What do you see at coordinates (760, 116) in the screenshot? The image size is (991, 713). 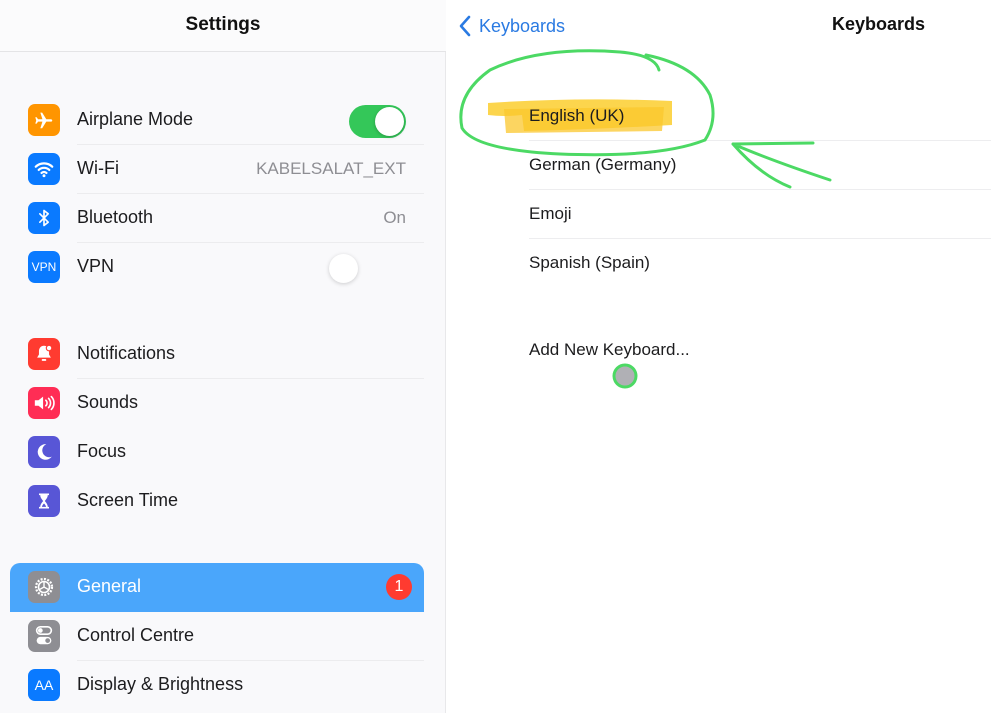 I see `keyboard-item-english-uk: English (UK)` at bounding box center [760, 116].